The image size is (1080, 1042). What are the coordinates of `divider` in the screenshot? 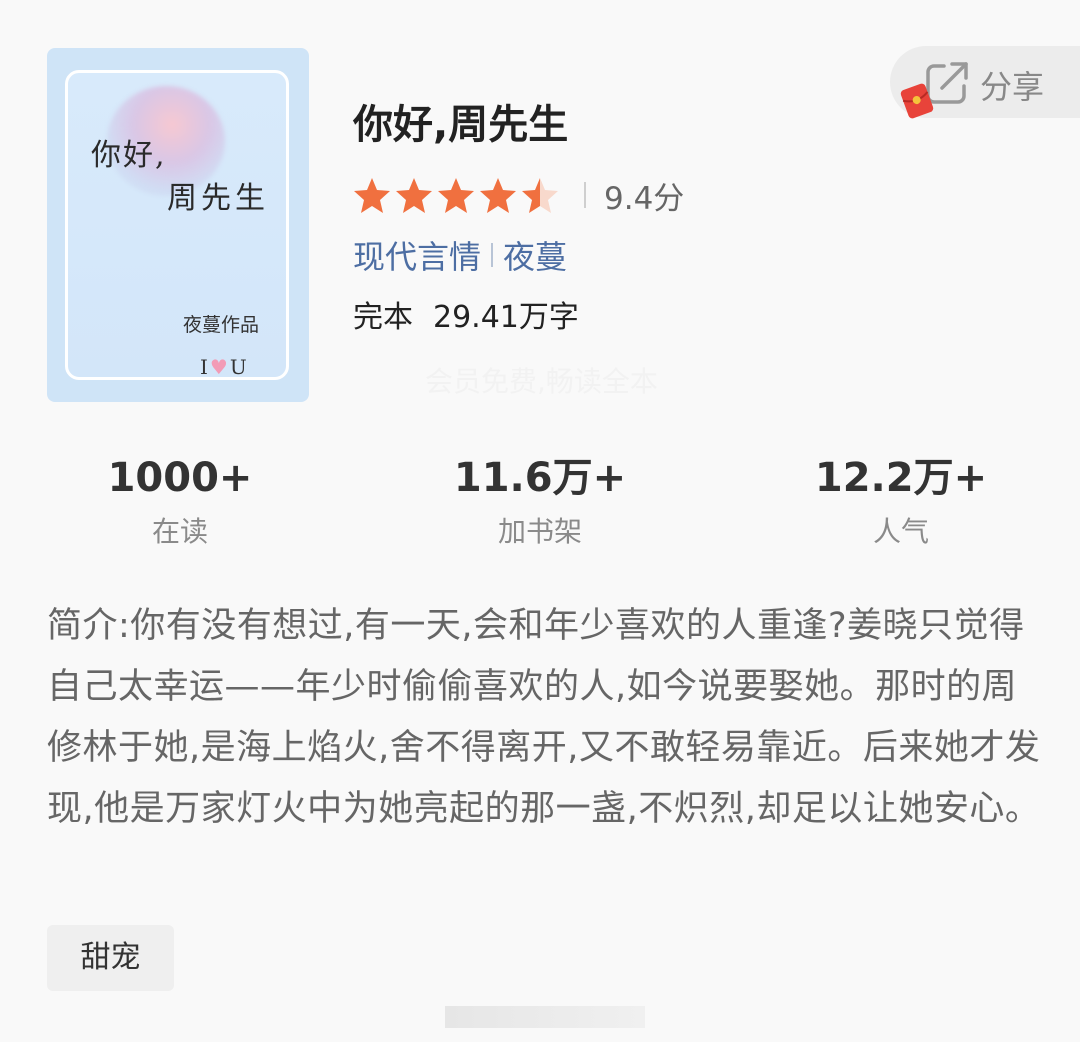 It's located at (492, 255).